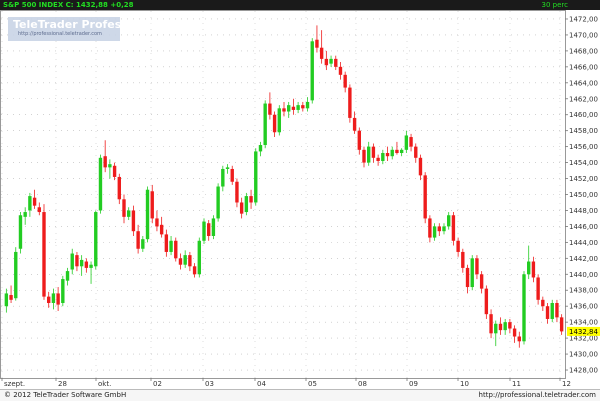  Describe the element at coordinates (537, 395) in the screenshot. I see `footer-url: http://professional.teletrader.com` at that location.